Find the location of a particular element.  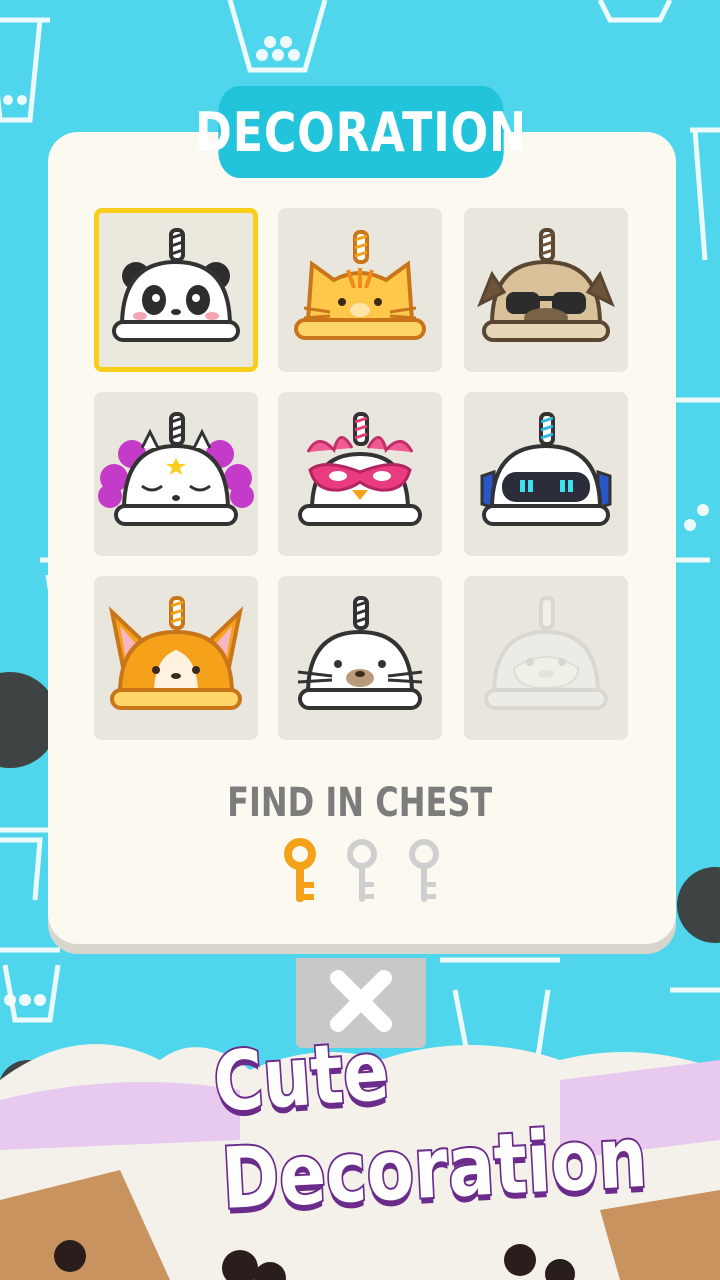

decoration-tile-corgi is located at coordinates (176, 658).